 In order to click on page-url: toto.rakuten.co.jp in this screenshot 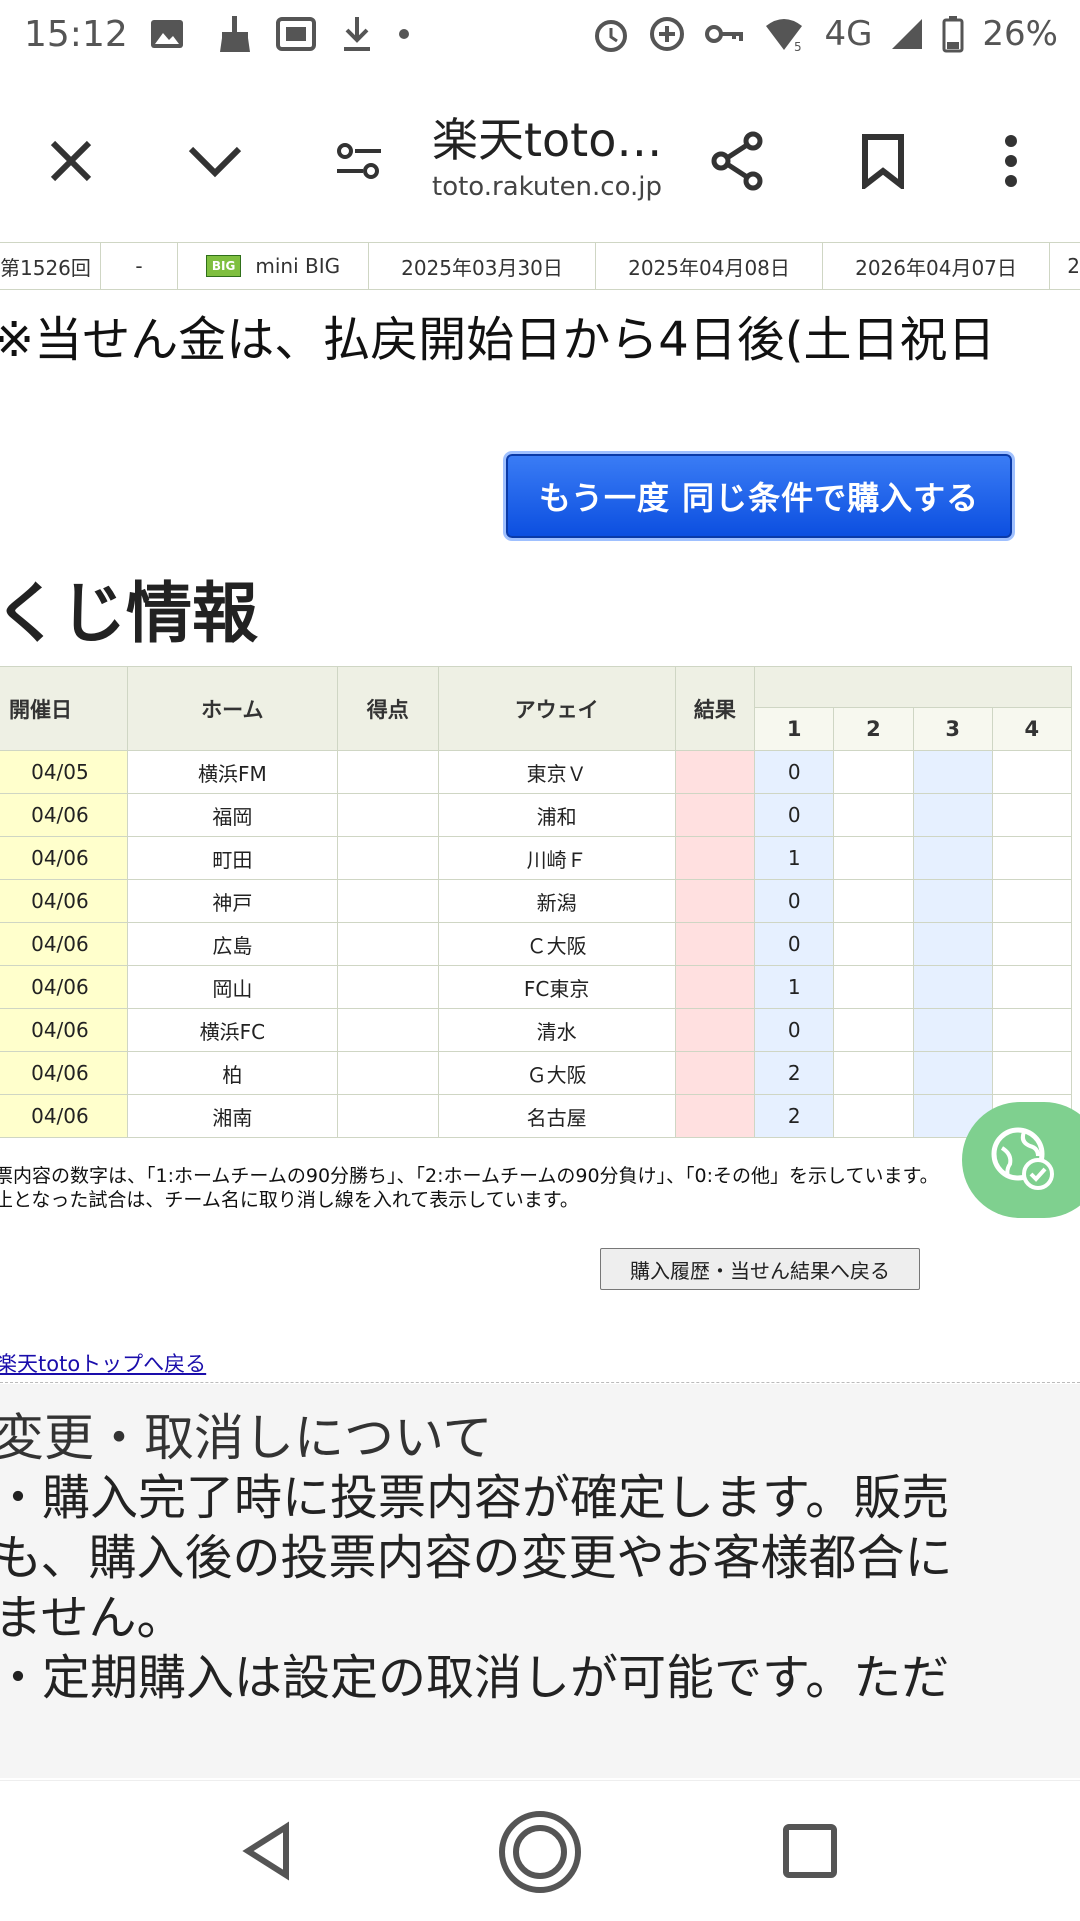, I will do `click(547, 187)`.